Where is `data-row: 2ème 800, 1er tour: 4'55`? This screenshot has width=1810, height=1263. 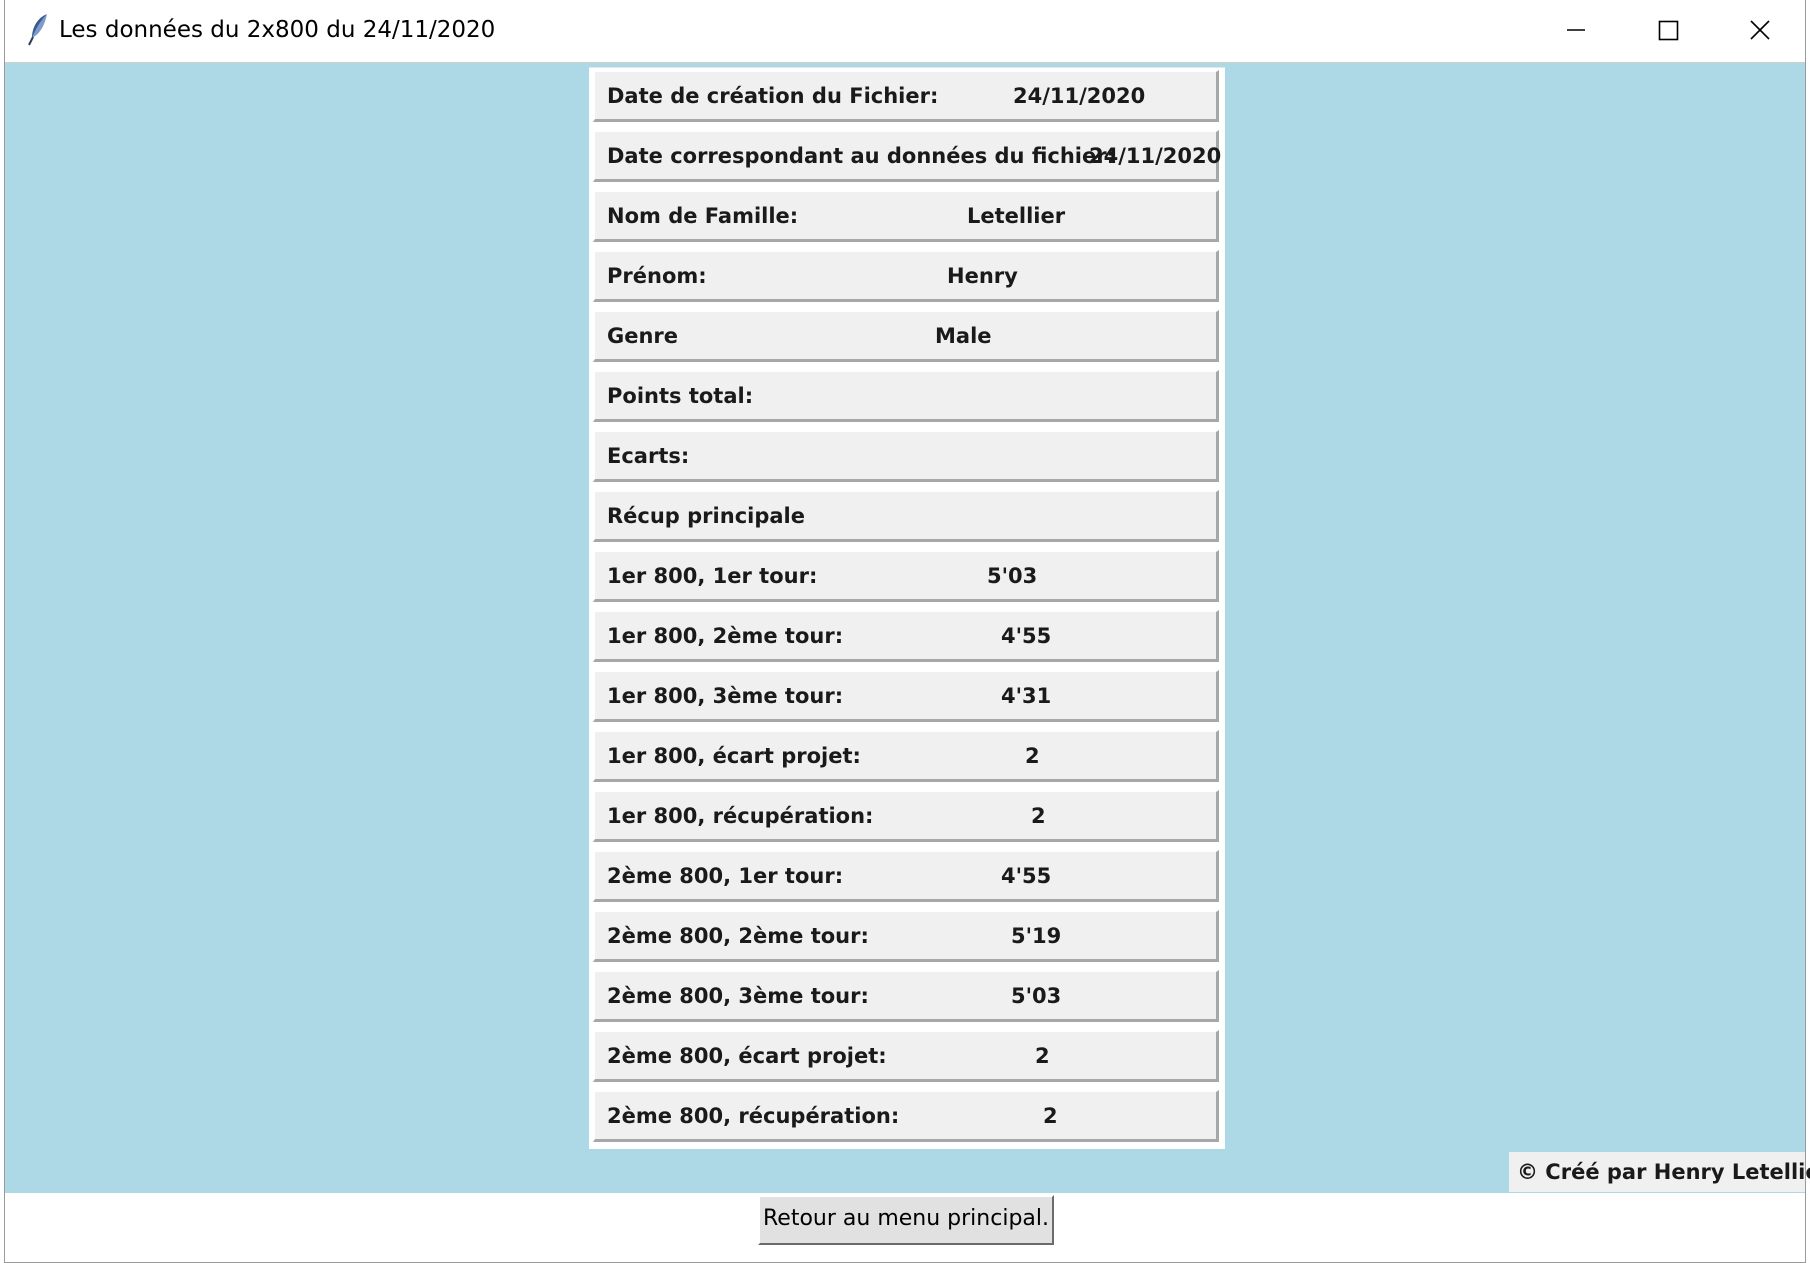 data-row: 2ème 800, 1er tour: 4'55 is located at coordinates (906, 876).